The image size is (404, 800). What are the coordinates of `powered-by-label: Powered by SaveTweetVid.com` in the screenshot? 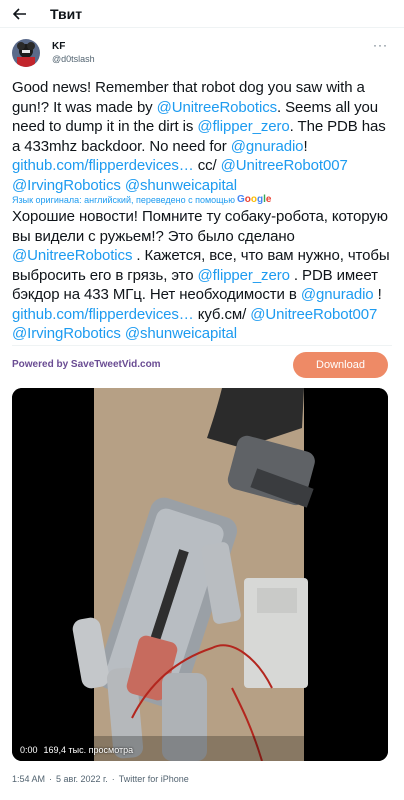 It's located at (86, 364).